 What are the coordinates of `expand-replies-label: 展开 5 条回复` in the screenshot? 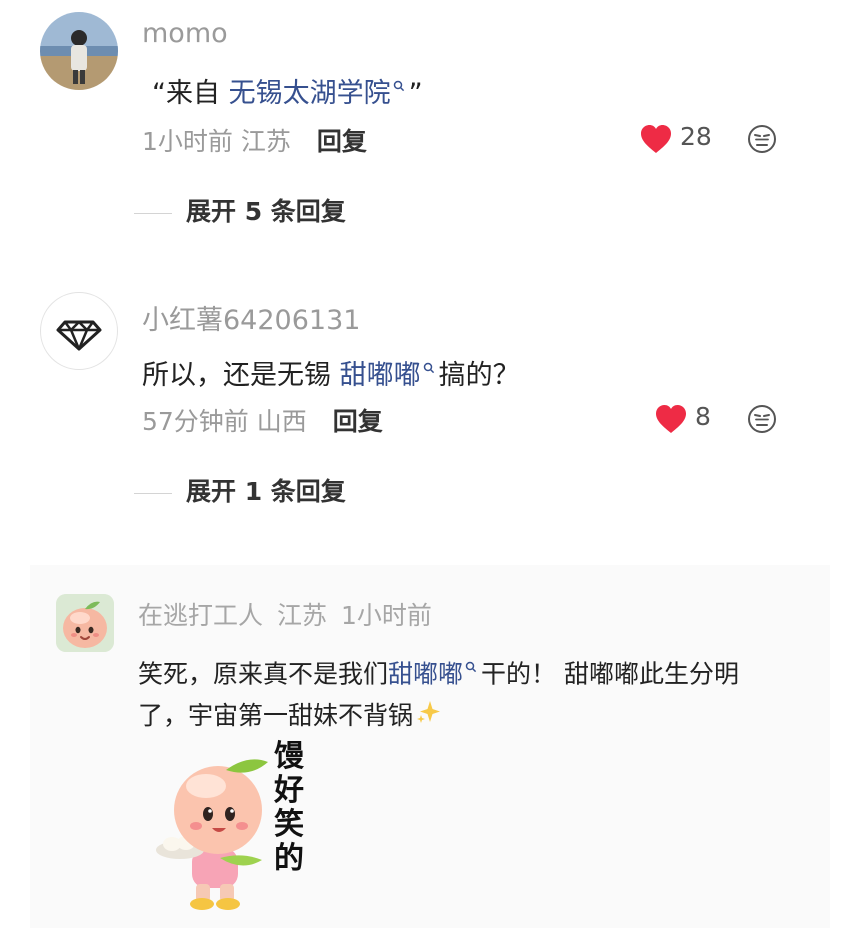 It's located at (266, 211).